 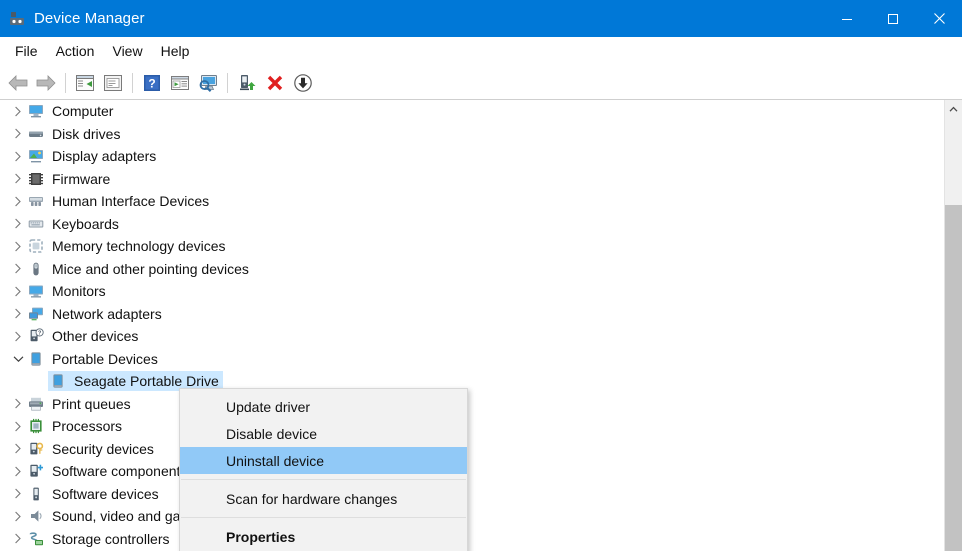 I want to click on tree-item-network-adapters: Network adapters, so click(x=472, y=314).